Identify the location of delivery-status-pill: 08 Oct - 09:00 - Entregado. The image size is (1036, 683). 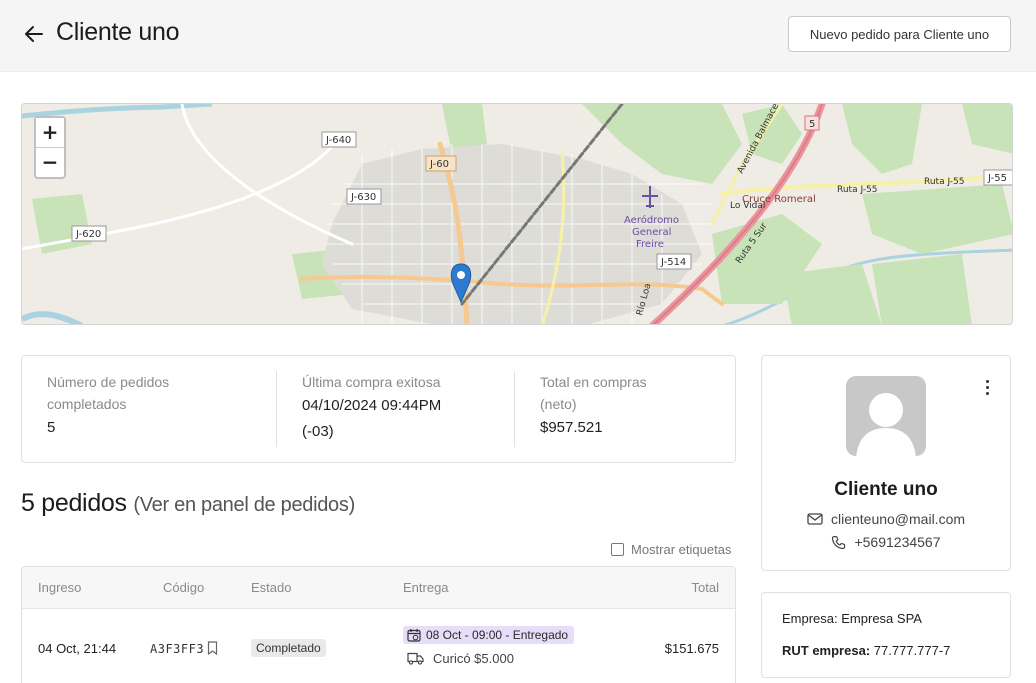
(489, 635).